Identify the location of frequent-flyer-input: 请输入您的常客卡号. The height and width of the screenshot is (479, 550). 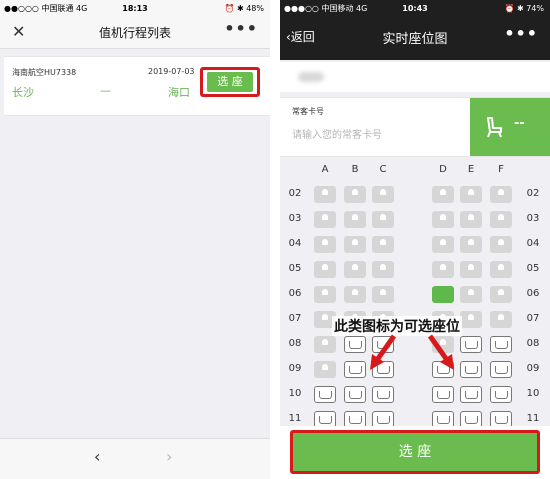
(337, 133).